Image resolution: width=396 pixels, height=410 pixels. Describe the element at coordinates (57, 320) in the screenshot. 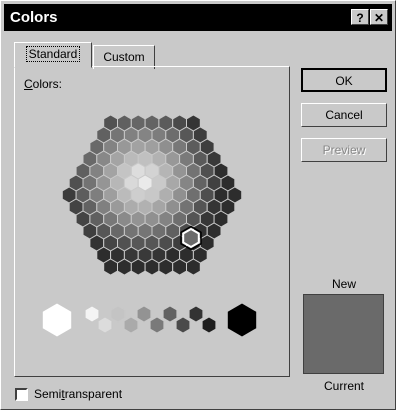

I see `white-hex` at that location.